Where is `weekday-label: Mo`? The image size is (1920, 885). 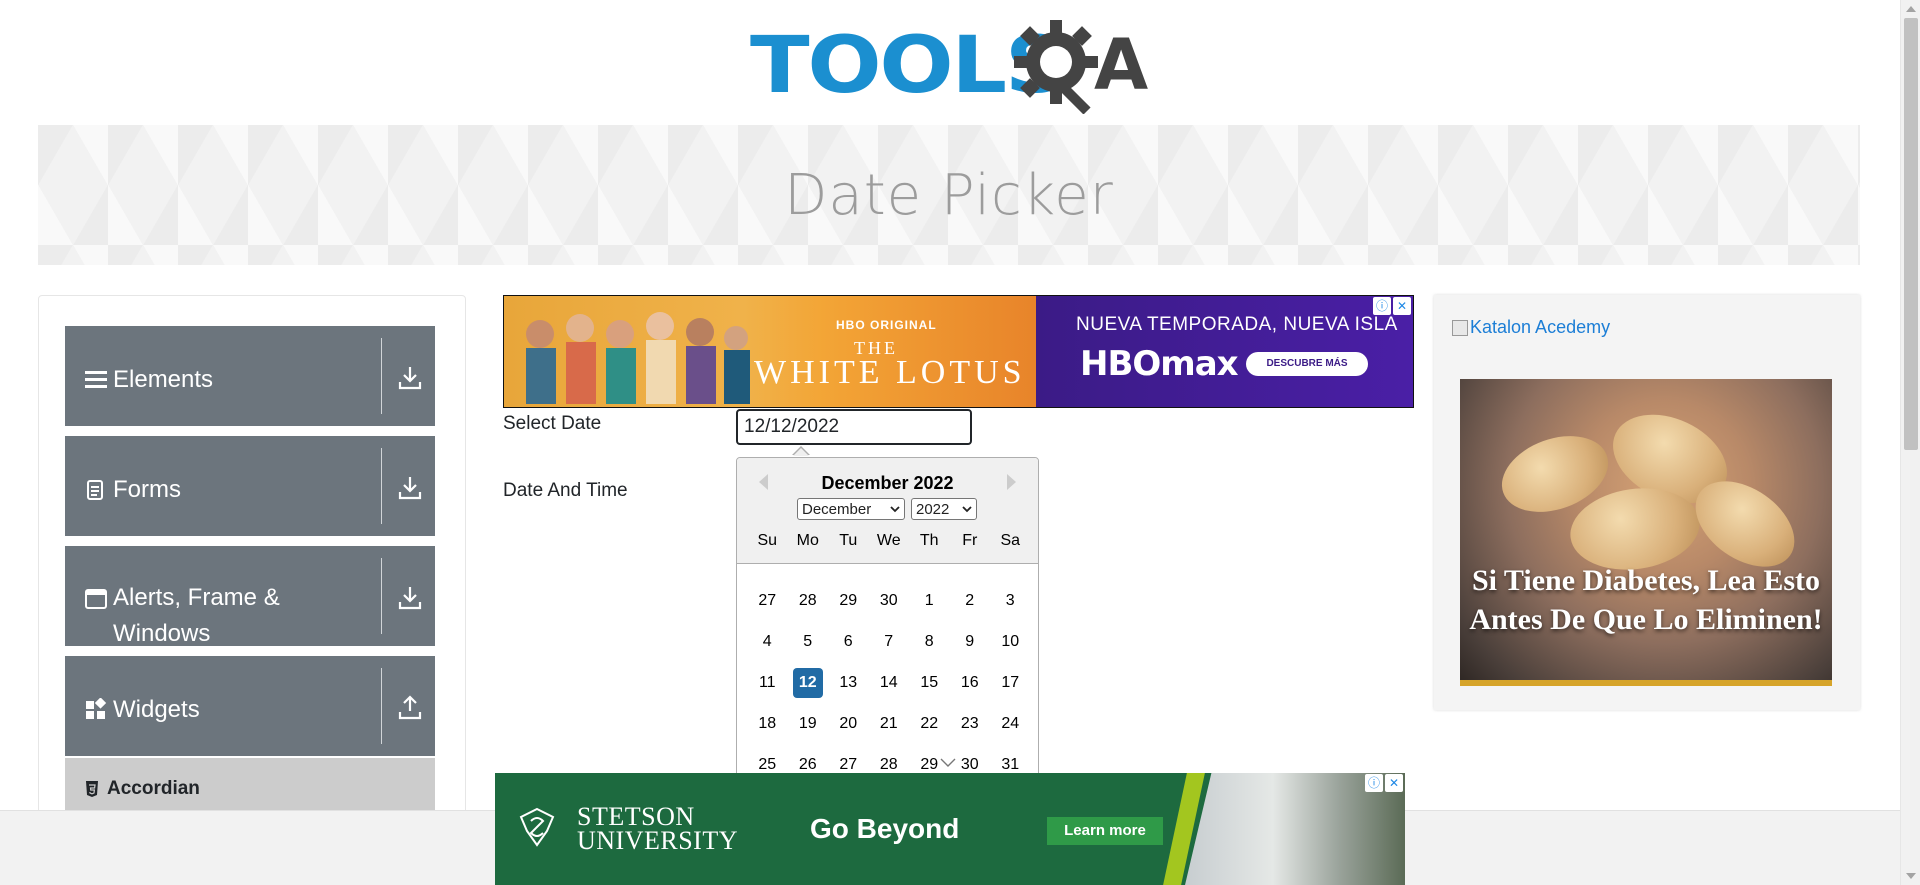 weekday-label: Mo is located at coordinates (807, 540).